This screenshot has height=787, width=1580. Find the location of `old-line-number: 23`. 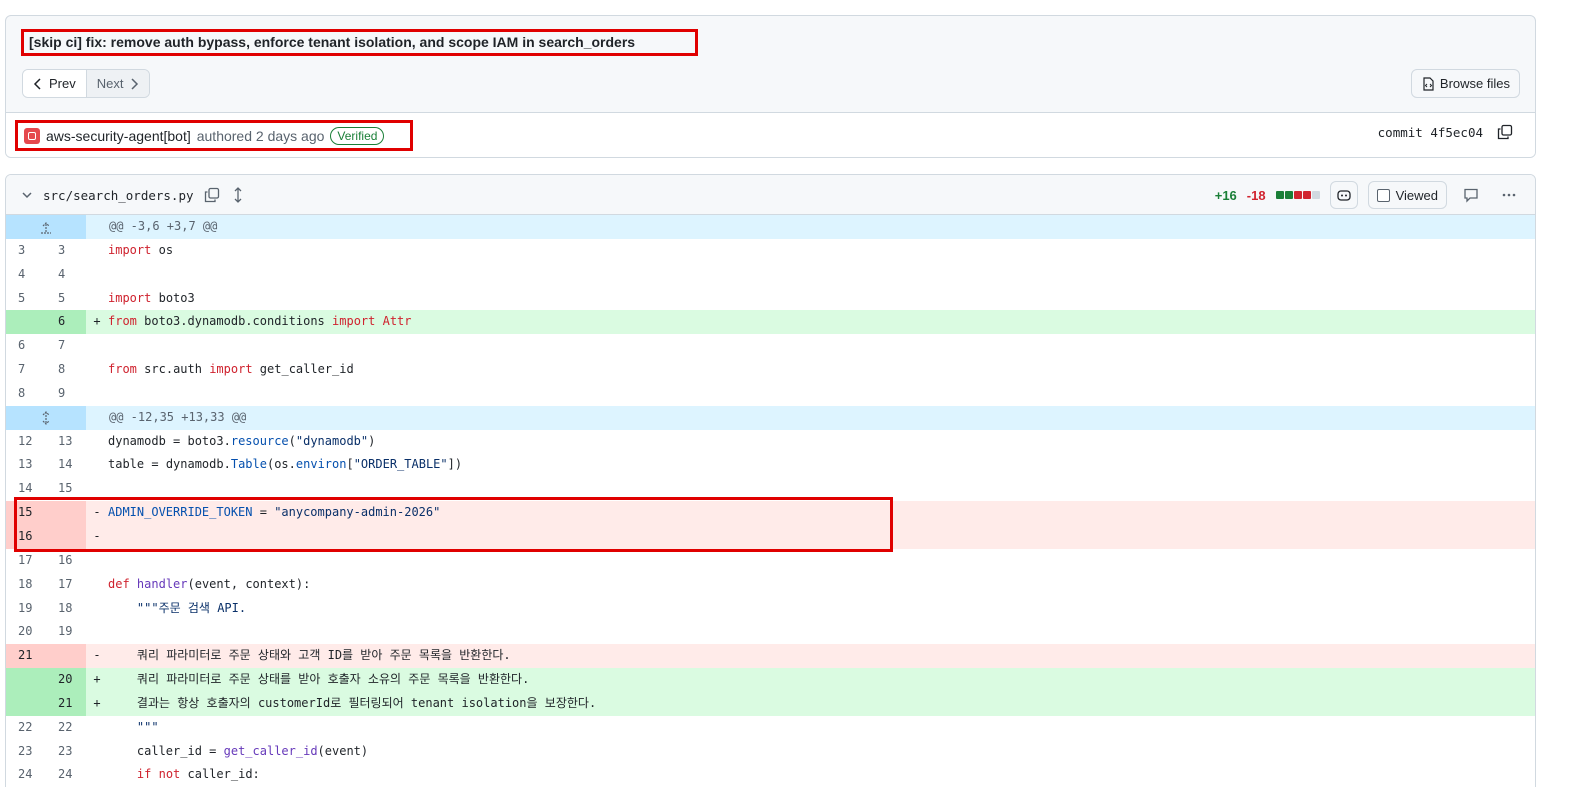

old-line-number: 23 is located at coordinates (26, 752).